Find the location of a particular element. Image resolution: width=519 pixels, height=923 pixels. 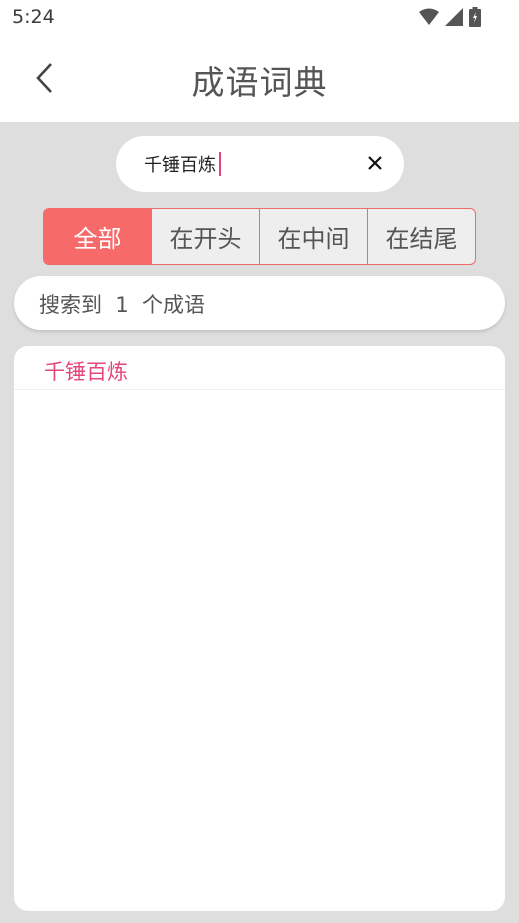

tab-at-start: 在开头 is located at coordinates (205, 236).